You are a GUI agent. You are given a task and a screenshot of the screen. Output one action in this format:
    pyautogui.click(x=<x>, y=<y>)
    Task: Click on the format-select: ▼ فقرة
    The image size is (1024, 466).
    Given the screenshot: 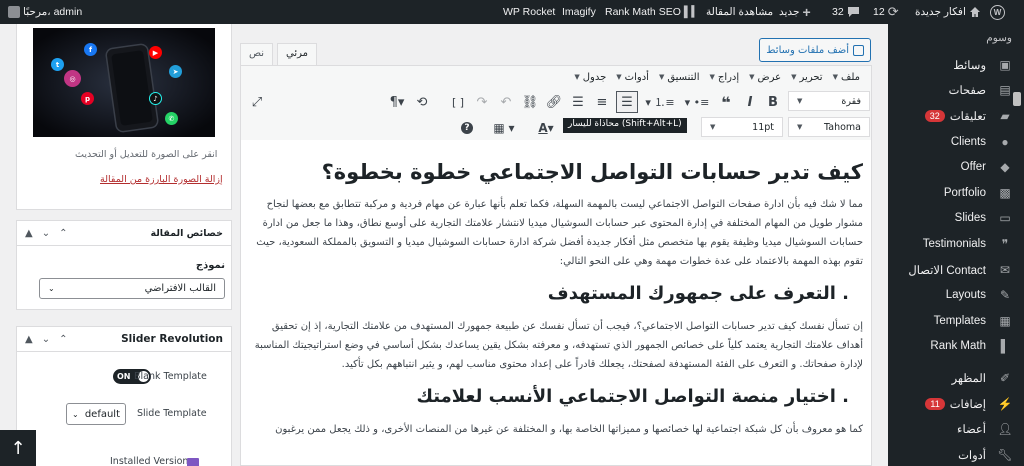 What is the action you would take?
    pyautogui.click(x=829, y=101)
    